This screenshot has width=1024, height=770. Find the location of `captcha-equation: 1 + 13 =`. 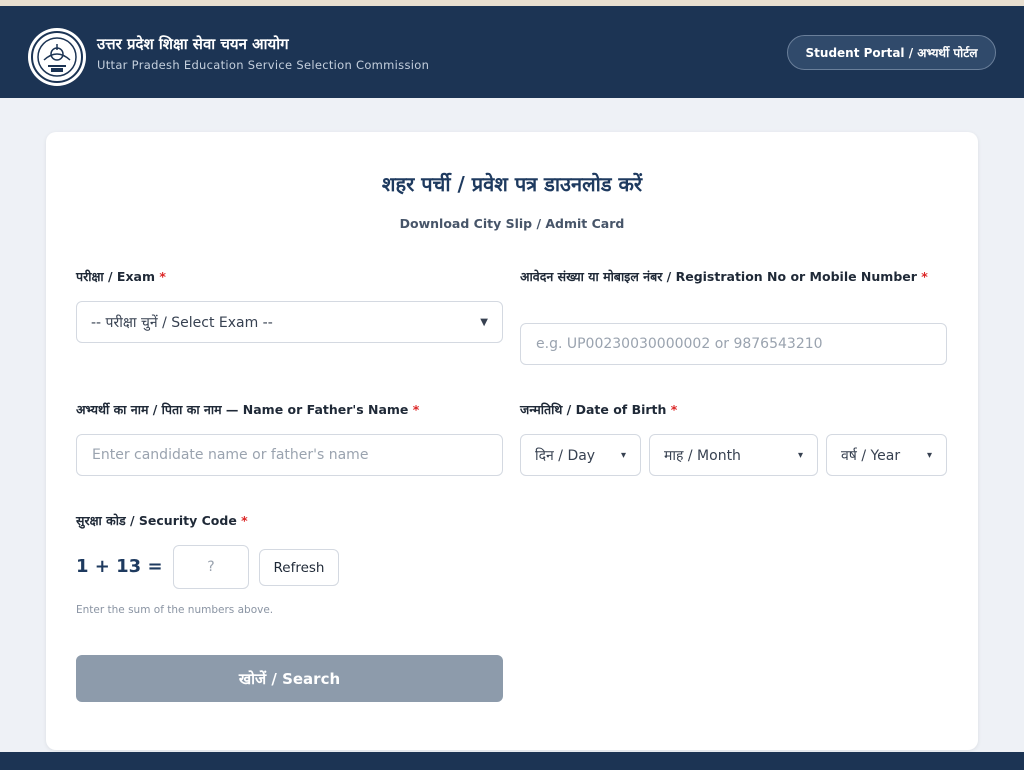

captcha-equation: 1 + 13 = is located at coordinates (119, 566).